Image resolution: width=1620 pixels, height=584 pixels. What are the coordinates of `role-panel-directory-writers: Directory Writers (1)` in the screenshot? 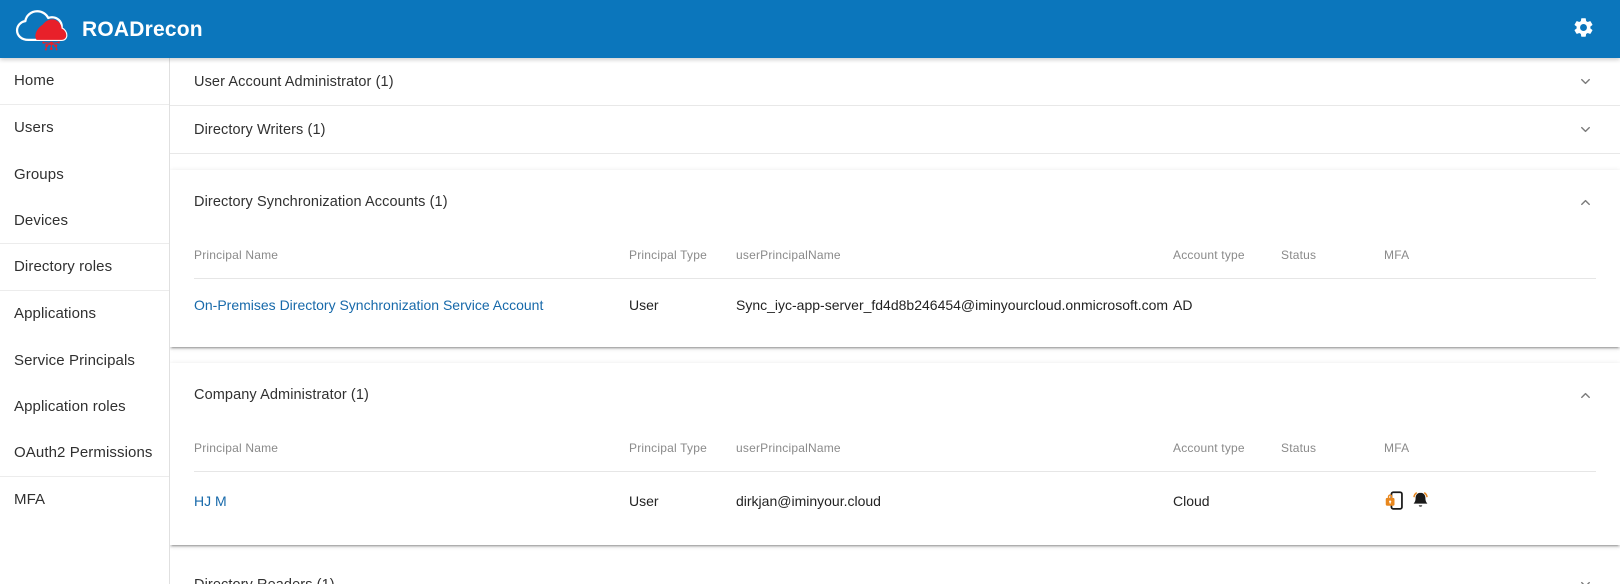 It's located at (895, 130).